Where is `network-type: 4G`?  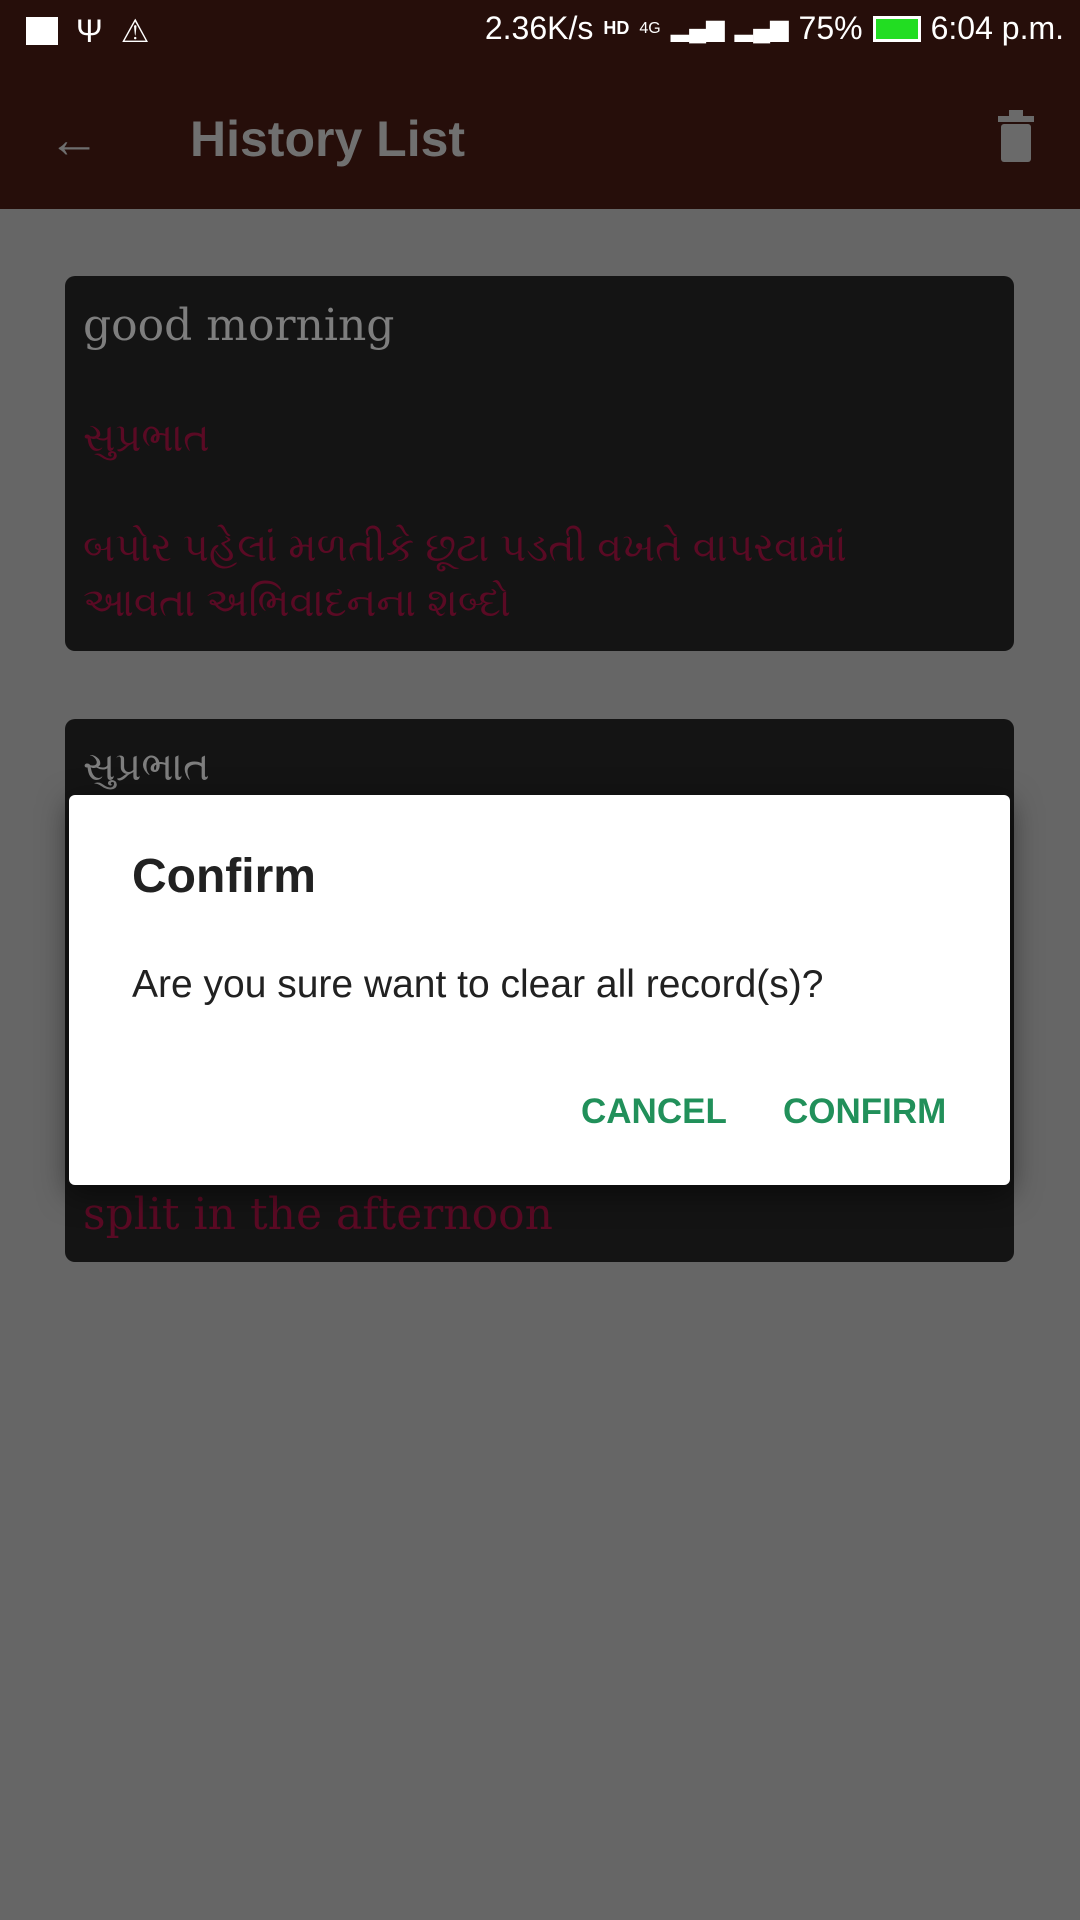
network-type: 4G is located at coordinates (650, 28).